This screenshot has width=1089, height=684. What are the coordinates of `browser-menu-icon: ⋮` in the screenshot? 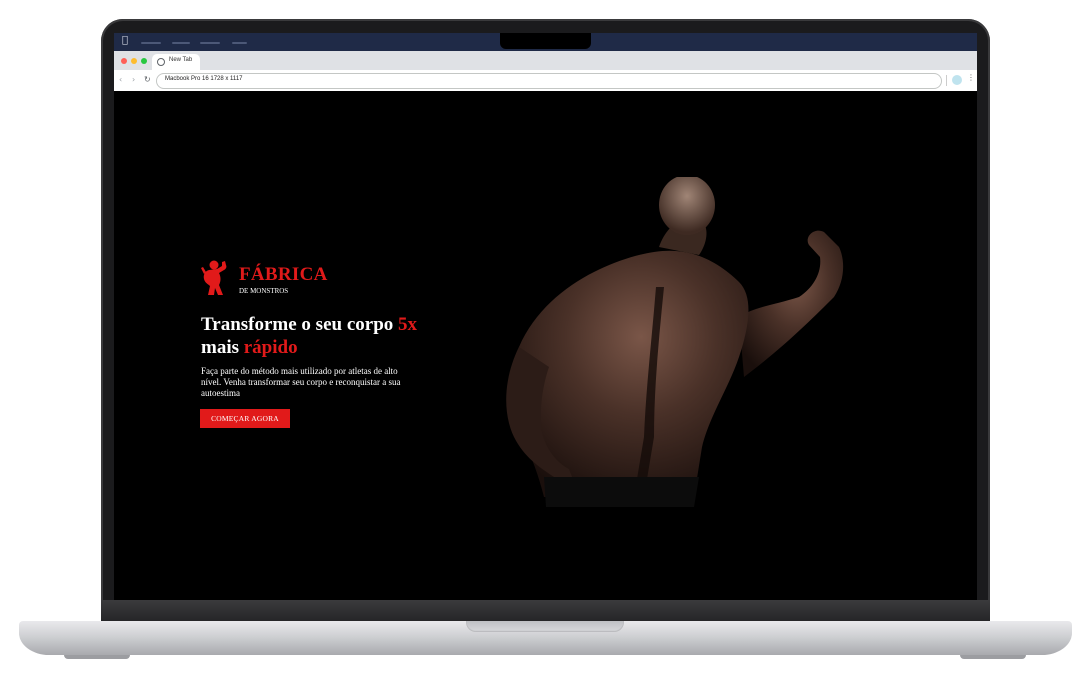 It's located at (971, 77).